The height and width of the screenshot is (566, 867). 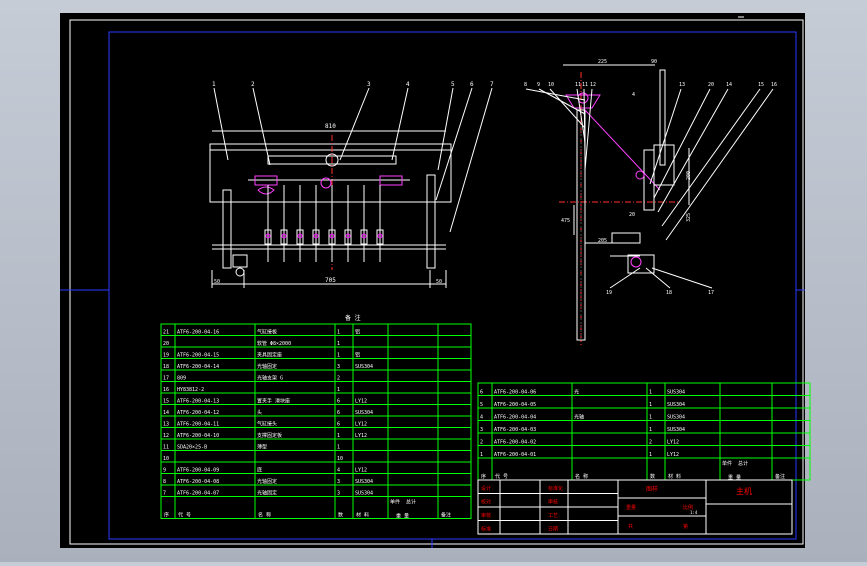 I want to click on tb-weight: 重量, so click(x=631, y=507).